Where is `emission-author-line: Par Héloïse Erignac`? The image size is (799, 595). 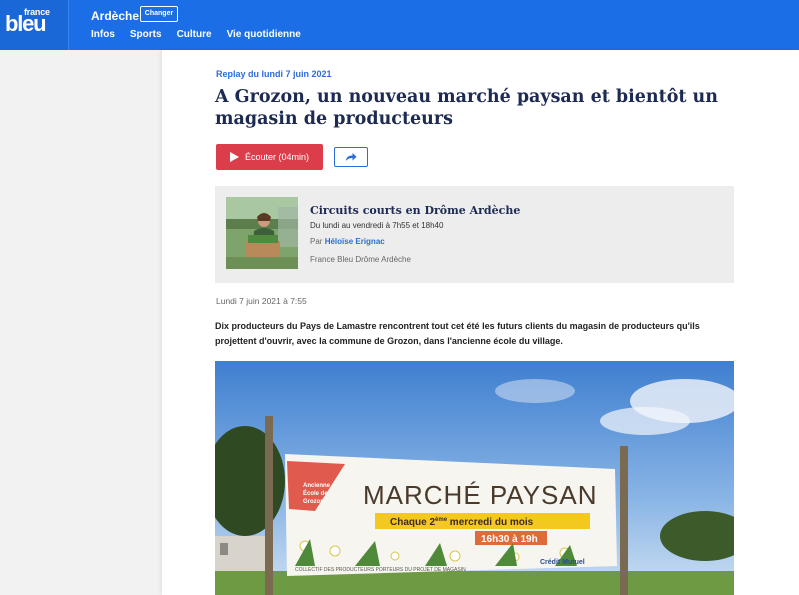 emission-author-line: Par Héloïse Erignac is located at coordinates (347, 241).